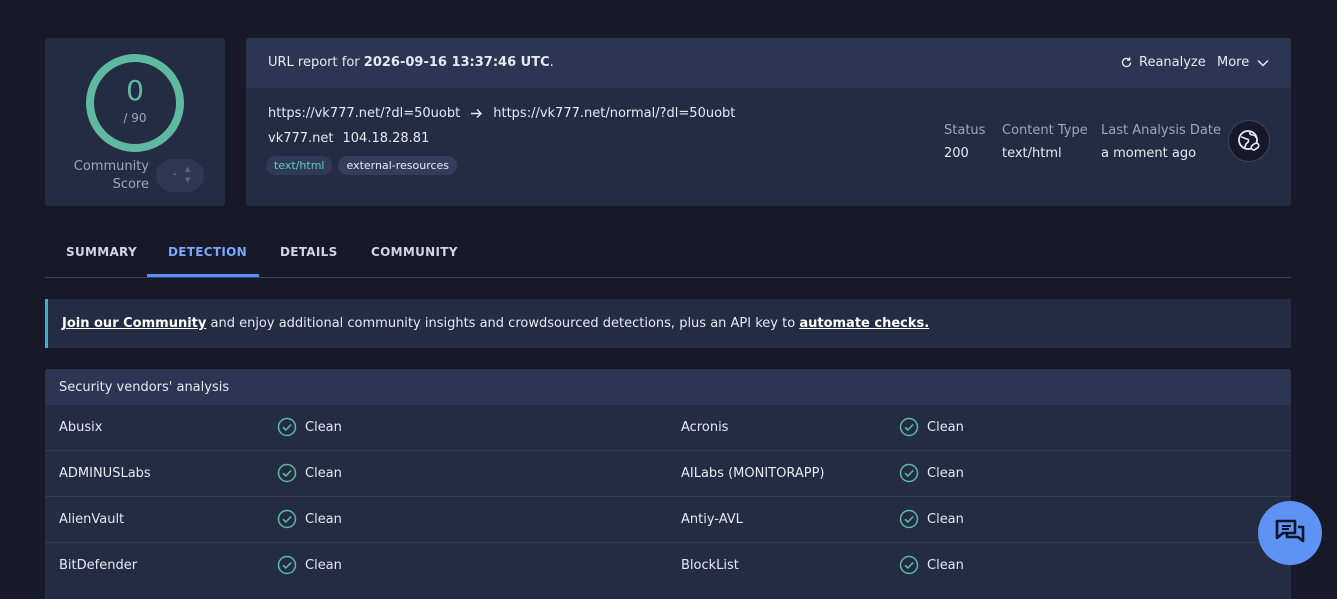 Image resolution: width=1337 pixels, height=599 pixels. Describe the element at coordinates (668, 387) in the screenshot. I see `vendors-header: Security vendors' analysis` at that location.